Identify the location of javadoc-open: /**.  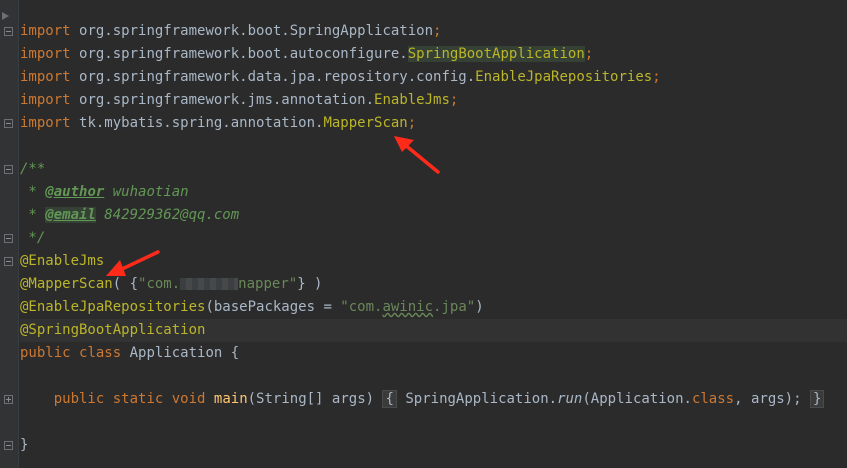
(33, 169).